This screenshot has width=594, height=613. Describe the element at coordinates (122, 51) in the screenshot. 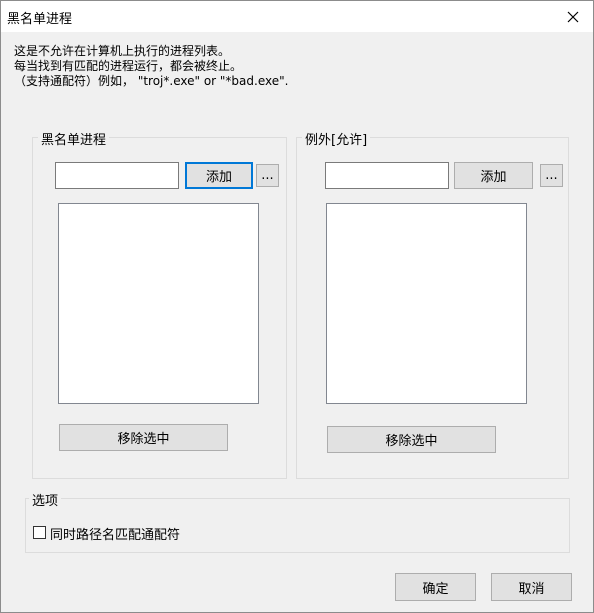

I see `description-line-1: 这是不允许在计算机上执行的进程列表。` at that location.